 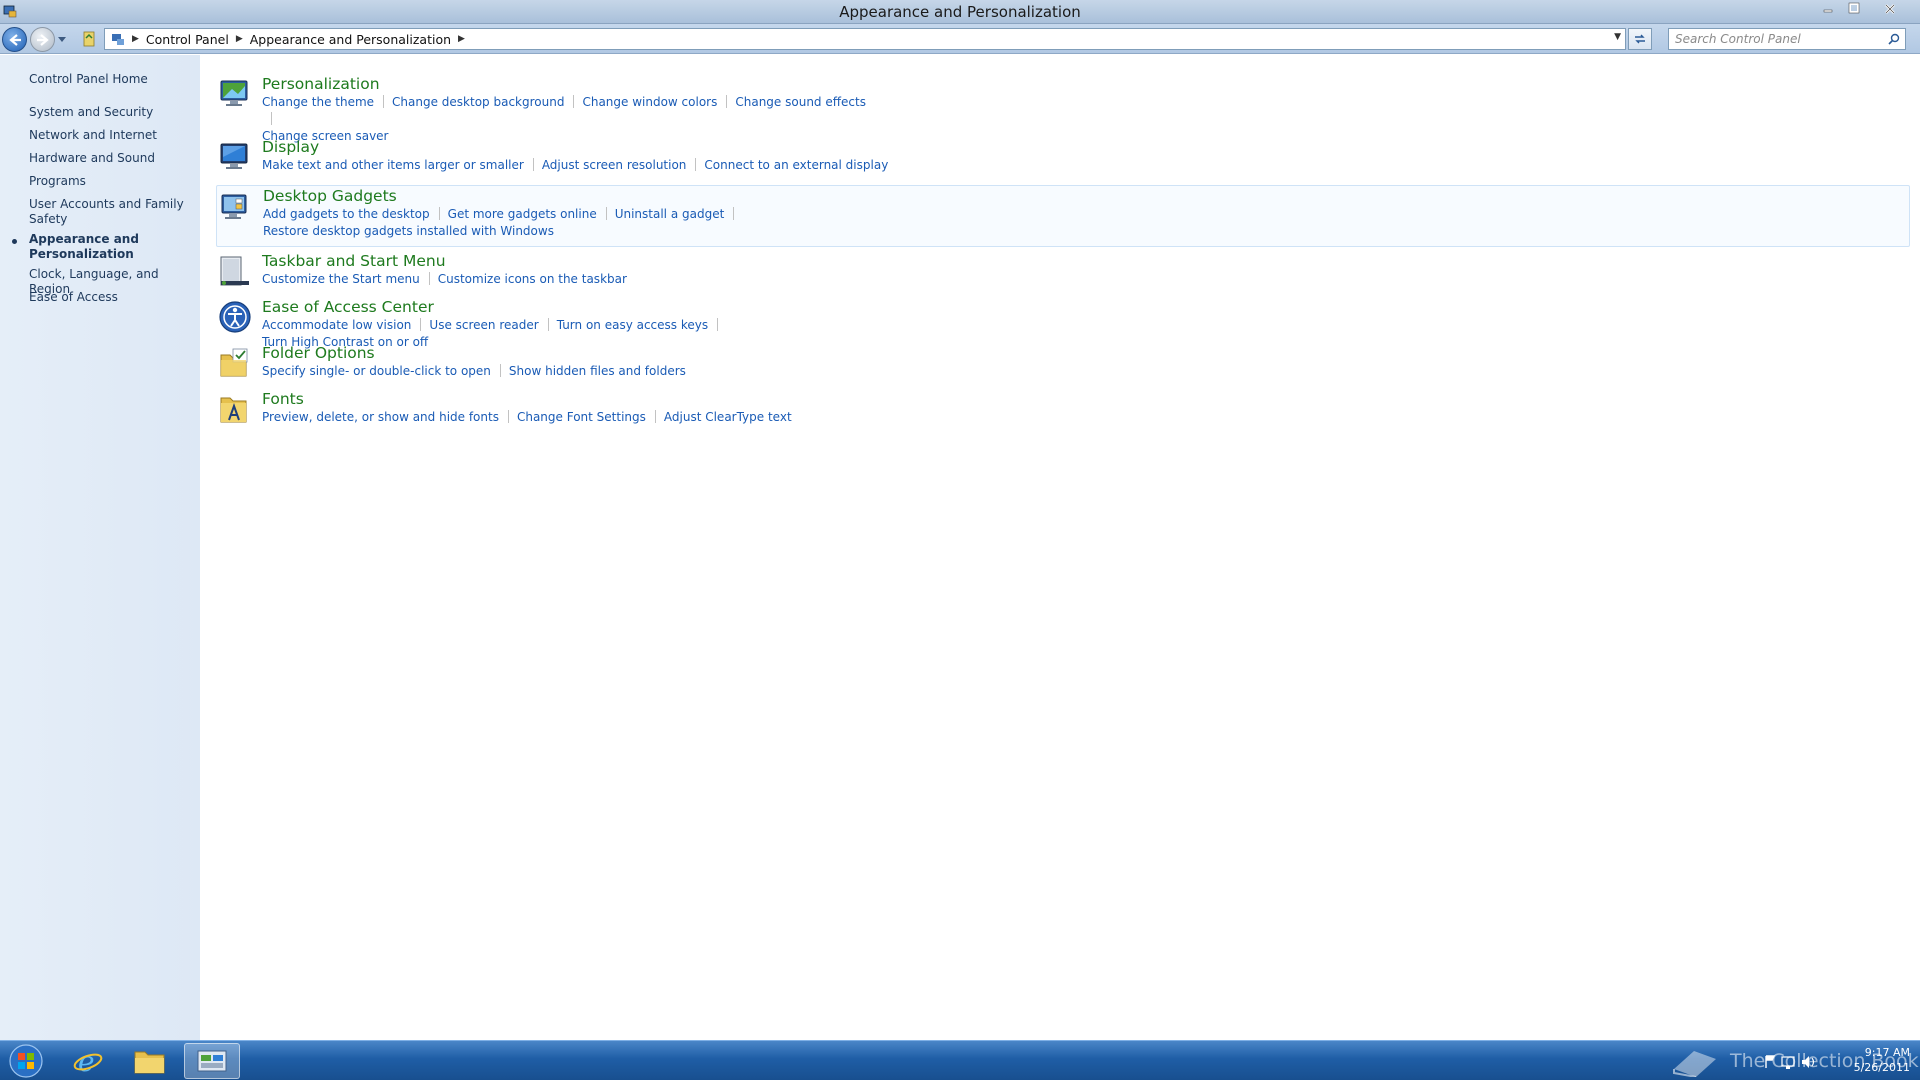 What do you see at coordinates (354, 261) in the screenshot?
I see `category-title: Taskbar and Start Menu` at bounding box center [354, 261].